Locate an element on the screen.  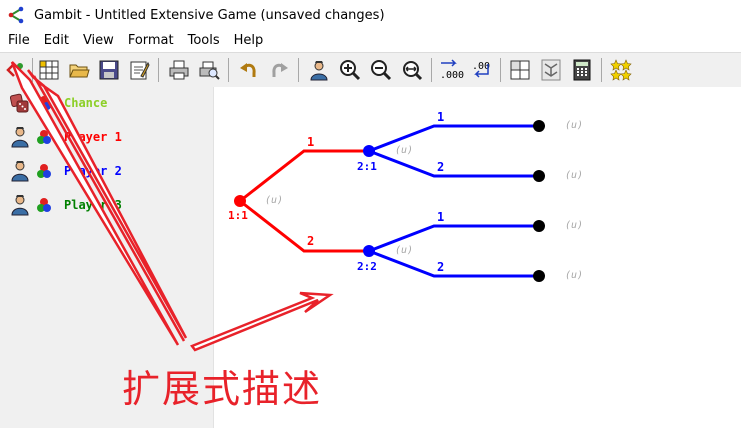
svg-text: .000 is located at coordinates (452, 75).